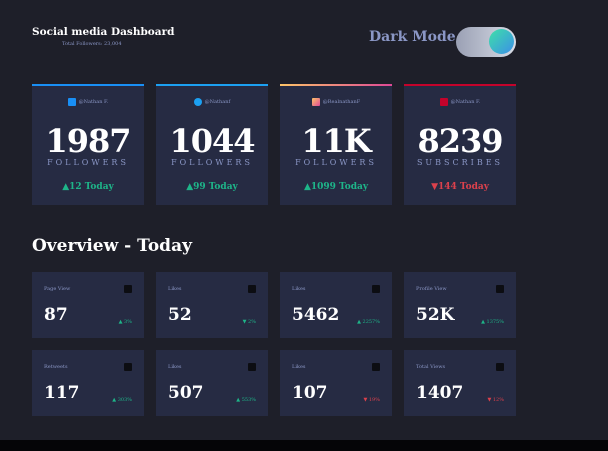 This screenshot has width=608, height=451. What do you see at coordinates (246, 400) in the screenshot?
I see `overview-percent: ▲ 553%` at bounding box center [246, 400].